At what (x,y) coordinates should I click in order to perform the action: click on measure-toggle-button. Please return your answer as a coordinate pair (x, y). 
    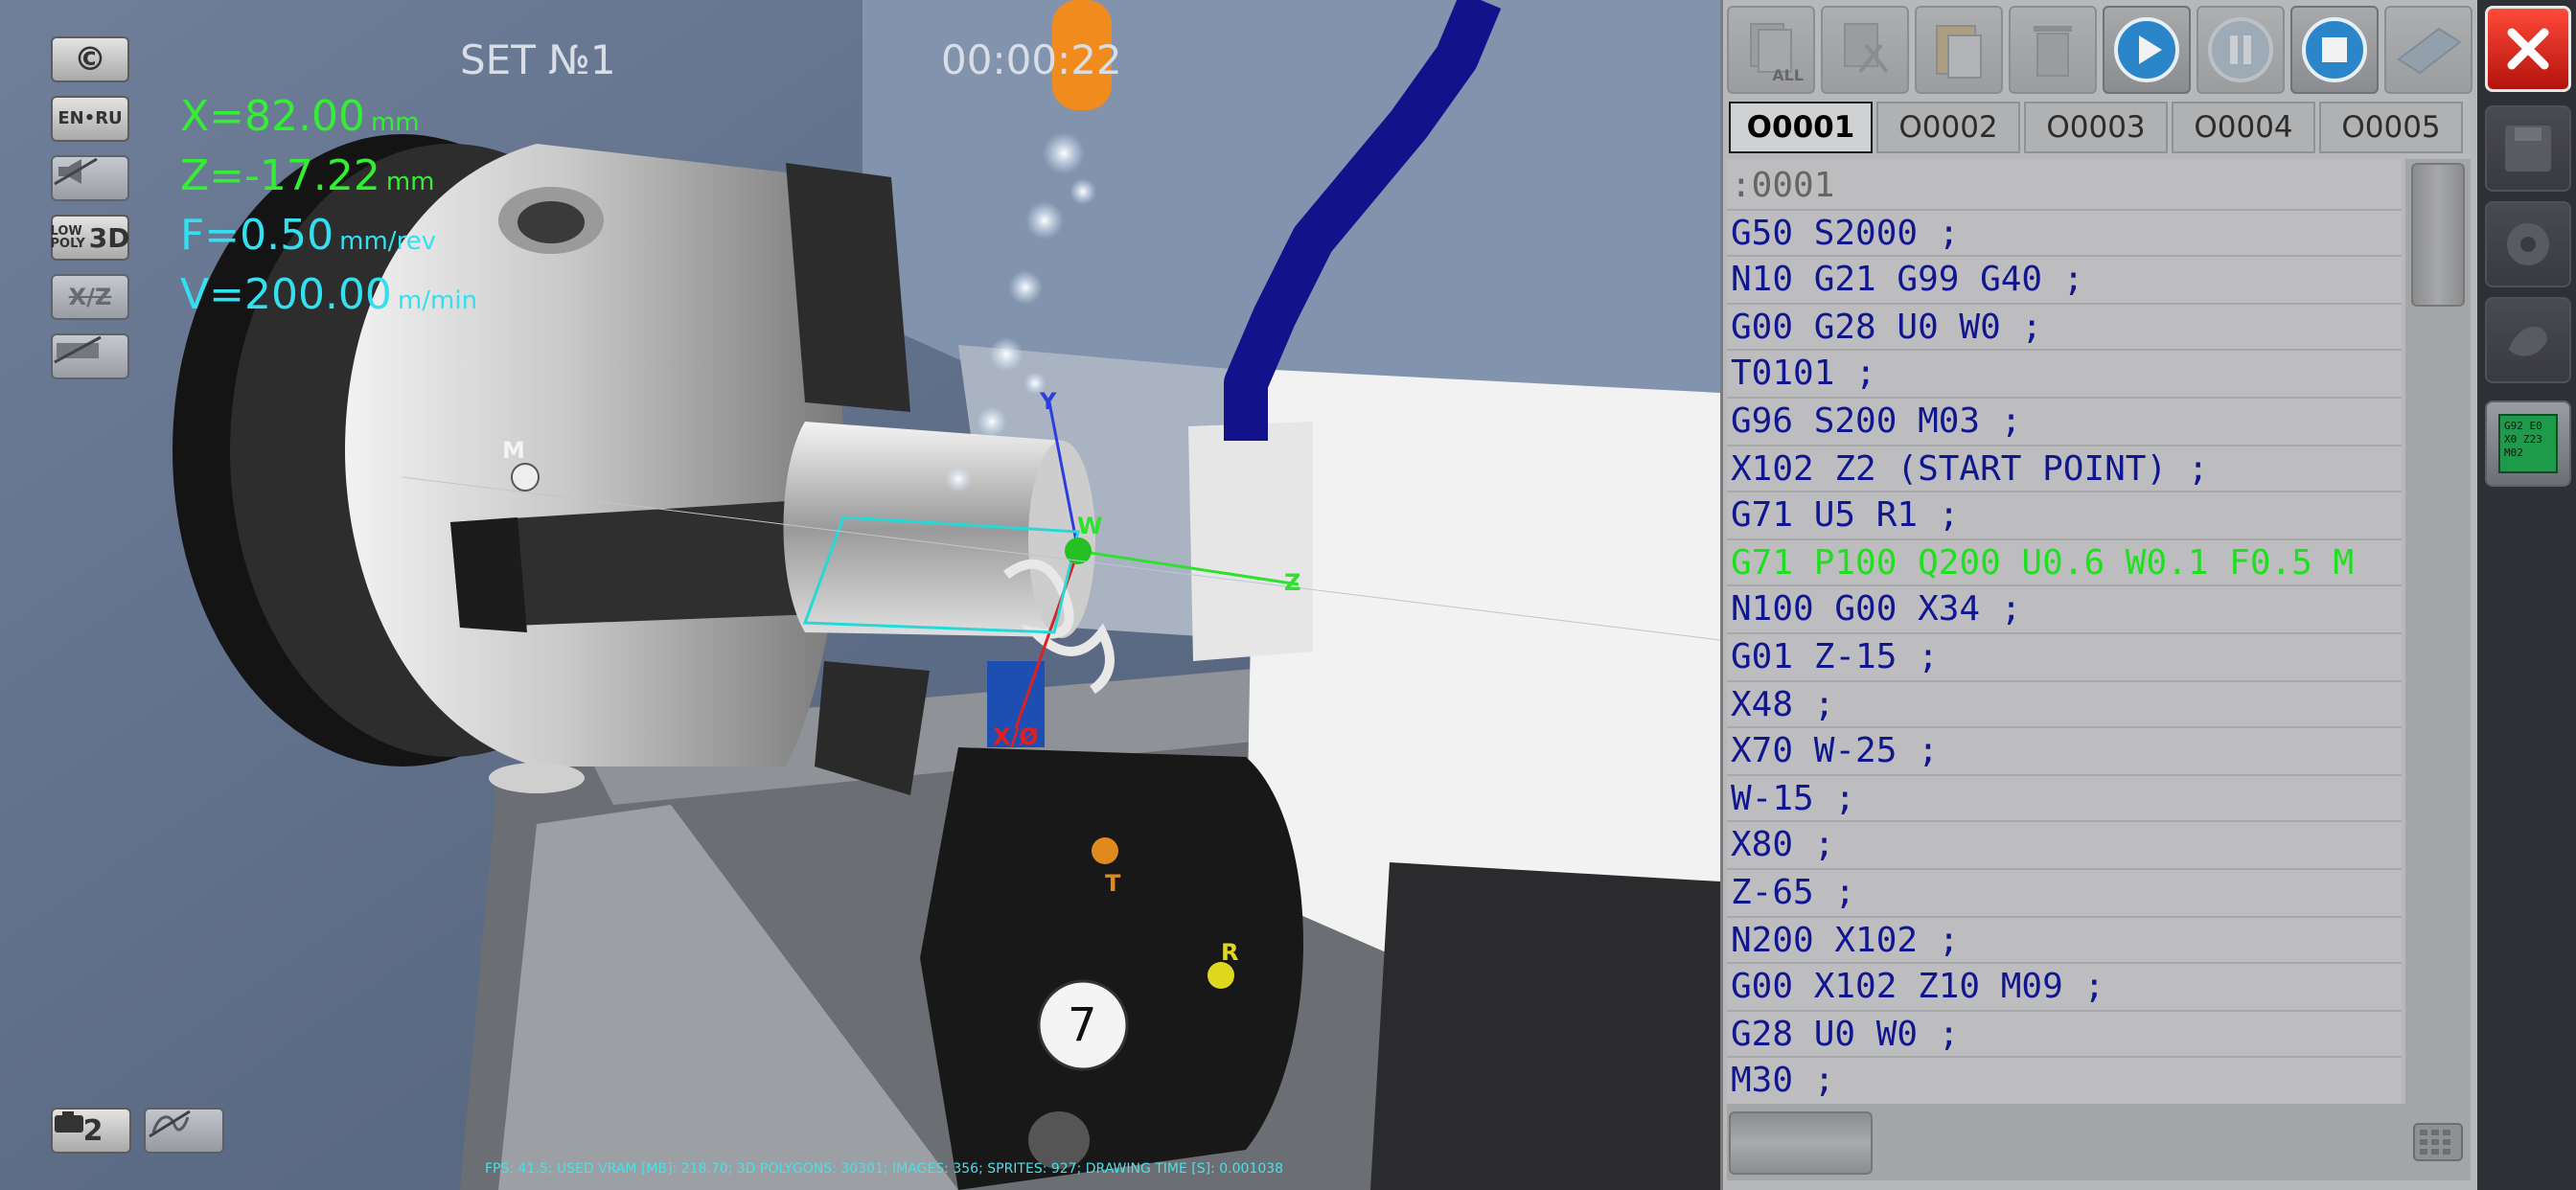
    Looking at the image, I should click on (90, 356).